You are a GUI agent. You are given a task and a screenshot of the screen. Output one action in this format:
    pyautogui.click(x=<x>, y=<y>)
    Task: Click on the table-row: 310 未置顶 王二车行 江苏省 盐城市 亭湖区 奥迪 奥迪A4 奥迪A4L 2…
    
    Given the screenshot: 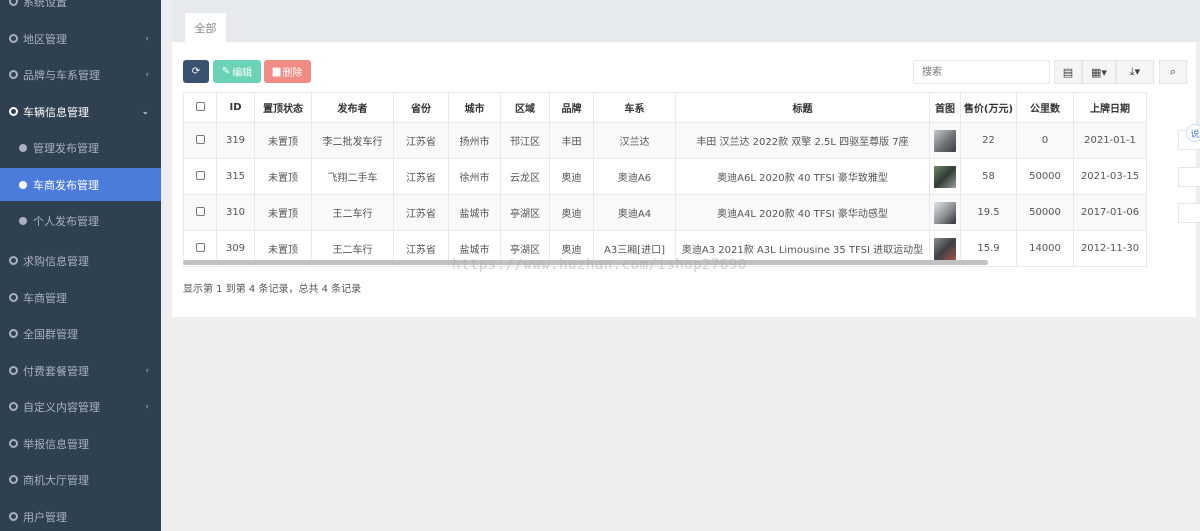 What is the action you would take?
    pyautogui.click(x=665, y=212)
    